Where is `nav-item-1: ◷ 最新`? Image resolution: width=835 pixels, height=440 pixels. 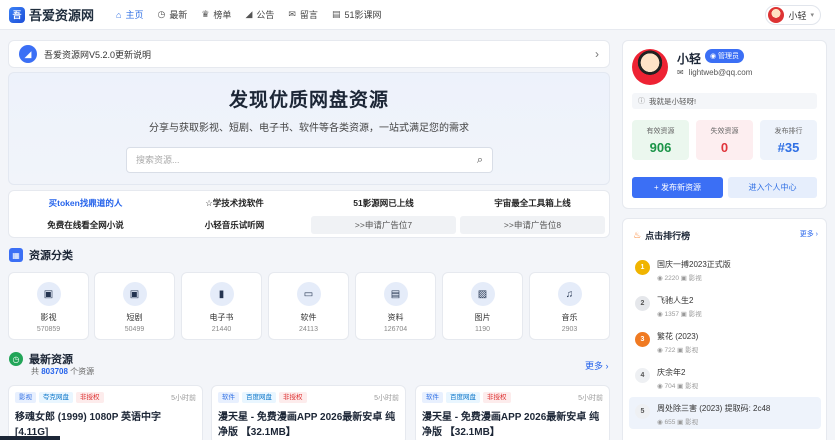
nav-item-1: ◷ 最新 is located at coordinates (172, 14).